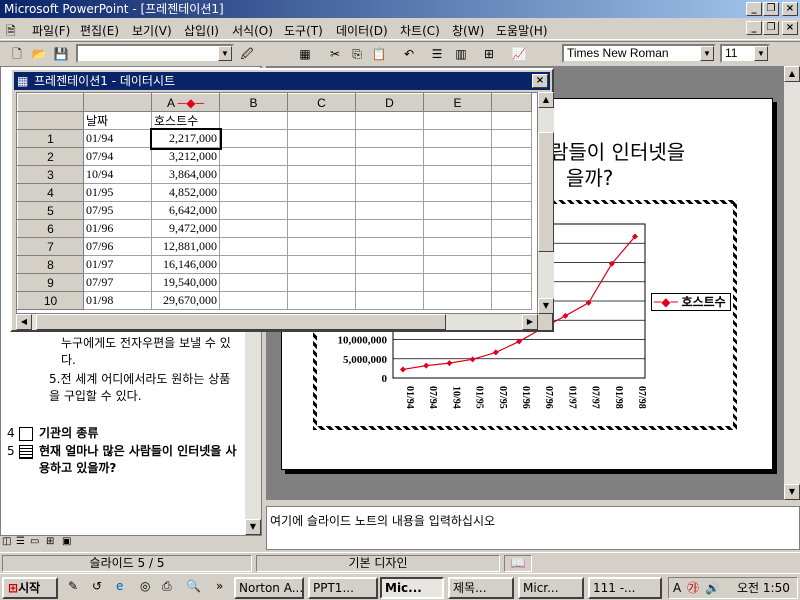  Describe the element at coordinates (117, 138) in the screenshot. I see `grid-cell: 01/94` at that location.